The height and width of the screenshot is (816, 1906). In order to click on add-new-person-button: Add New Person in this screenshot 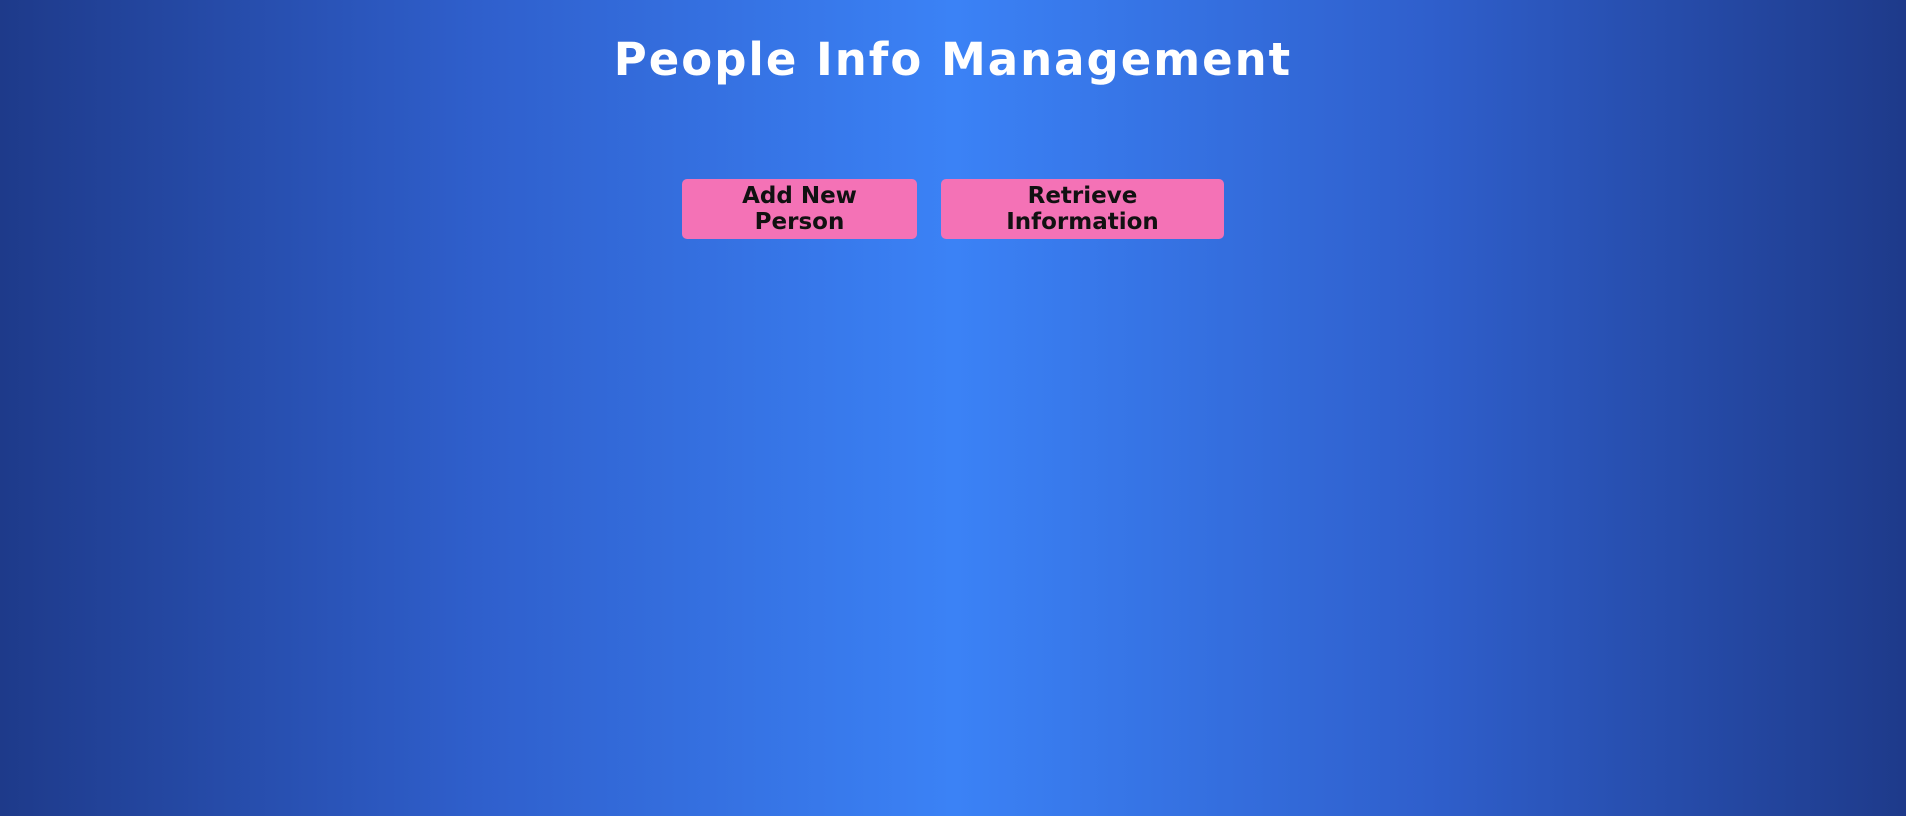, I will do `click(799, 209)`.